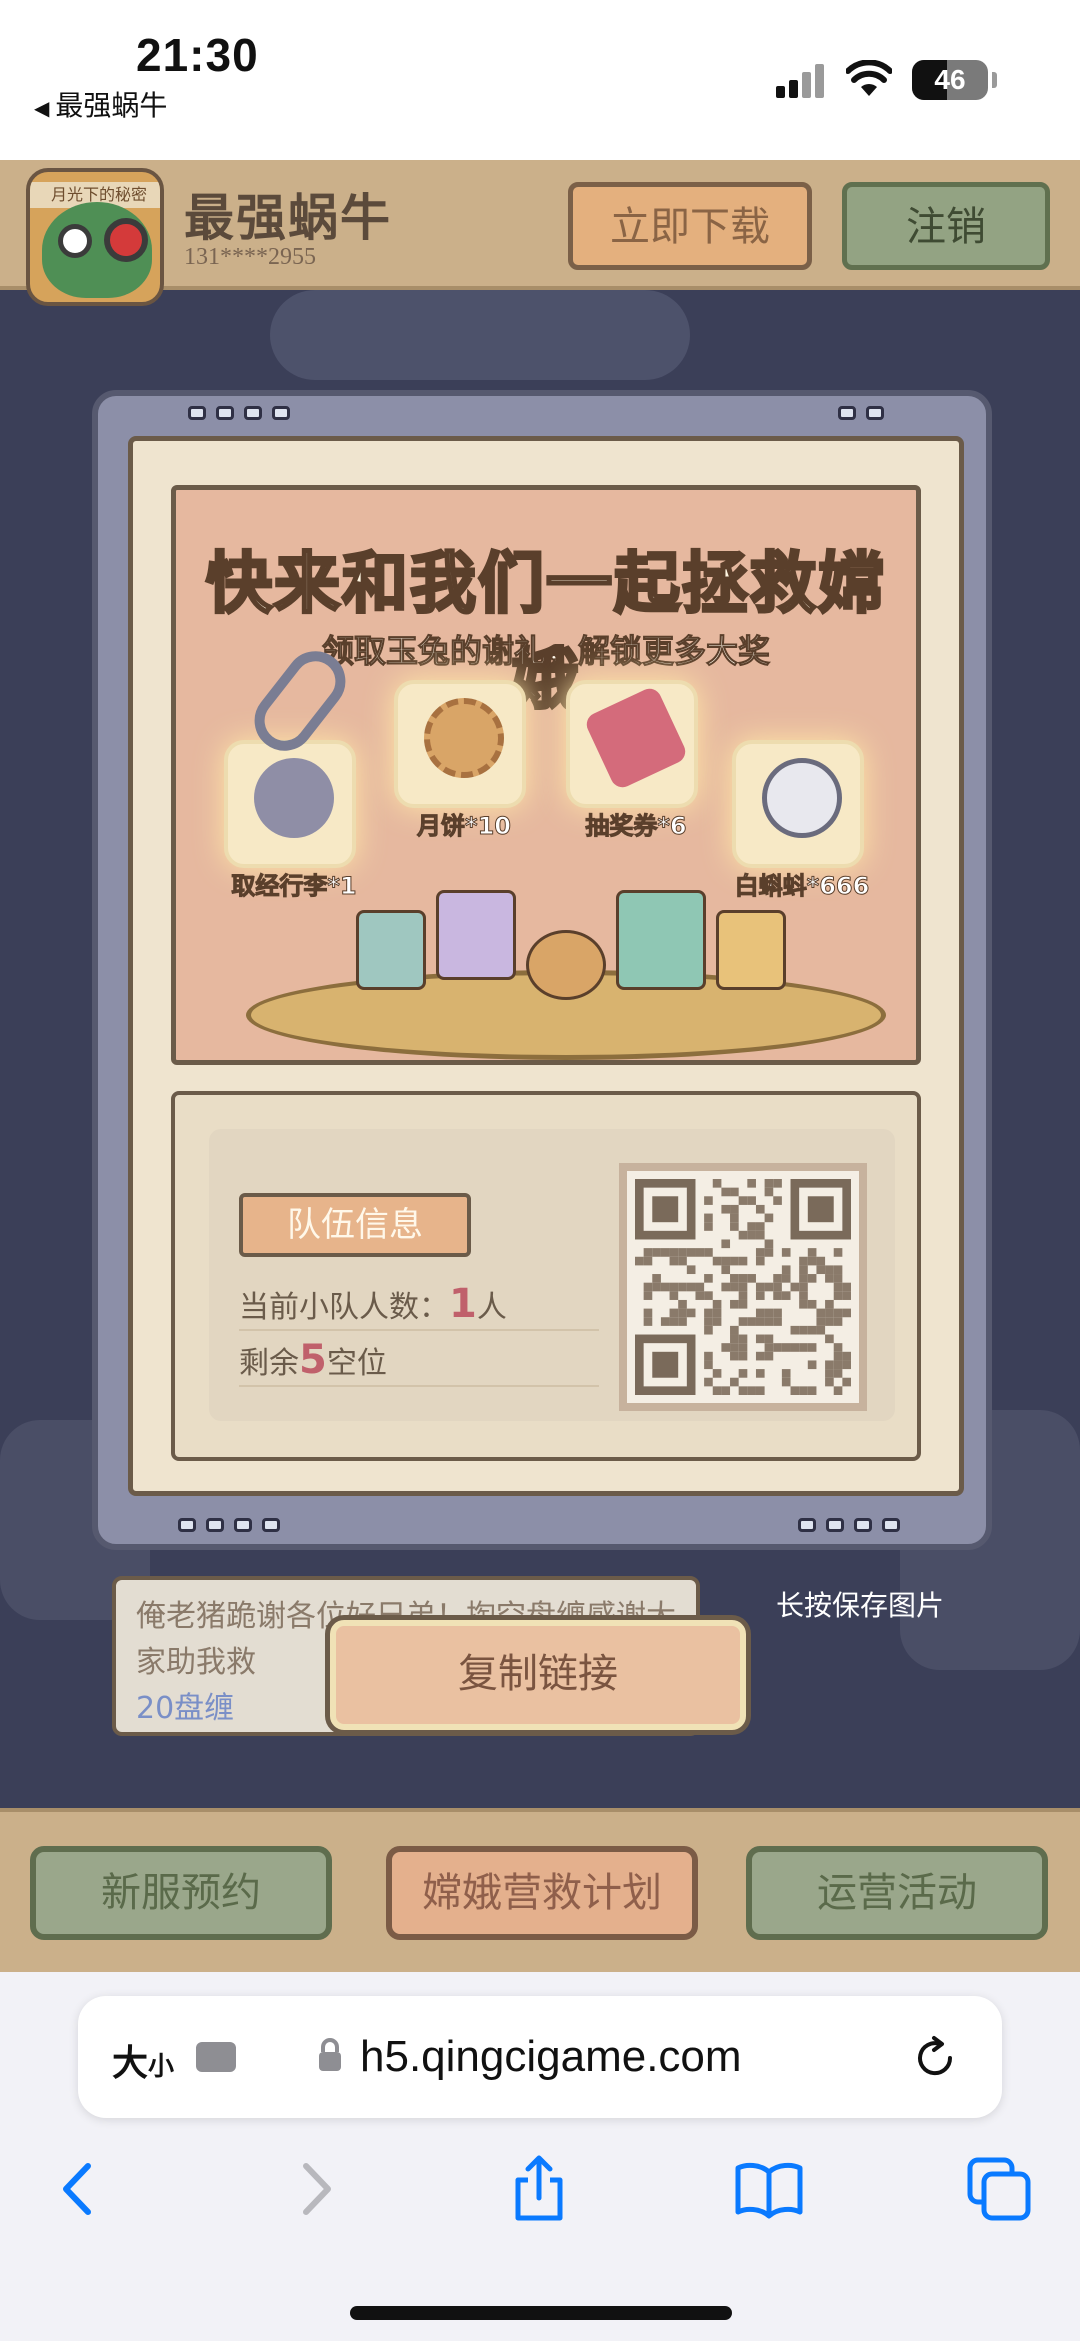 Image resolution: width=1080 pixels, height=2341 pixels. What do you see at coordinates (464, 826) in the screenshot?
I see `reward-label: 月饼*10` at bounding box center [464, 826].